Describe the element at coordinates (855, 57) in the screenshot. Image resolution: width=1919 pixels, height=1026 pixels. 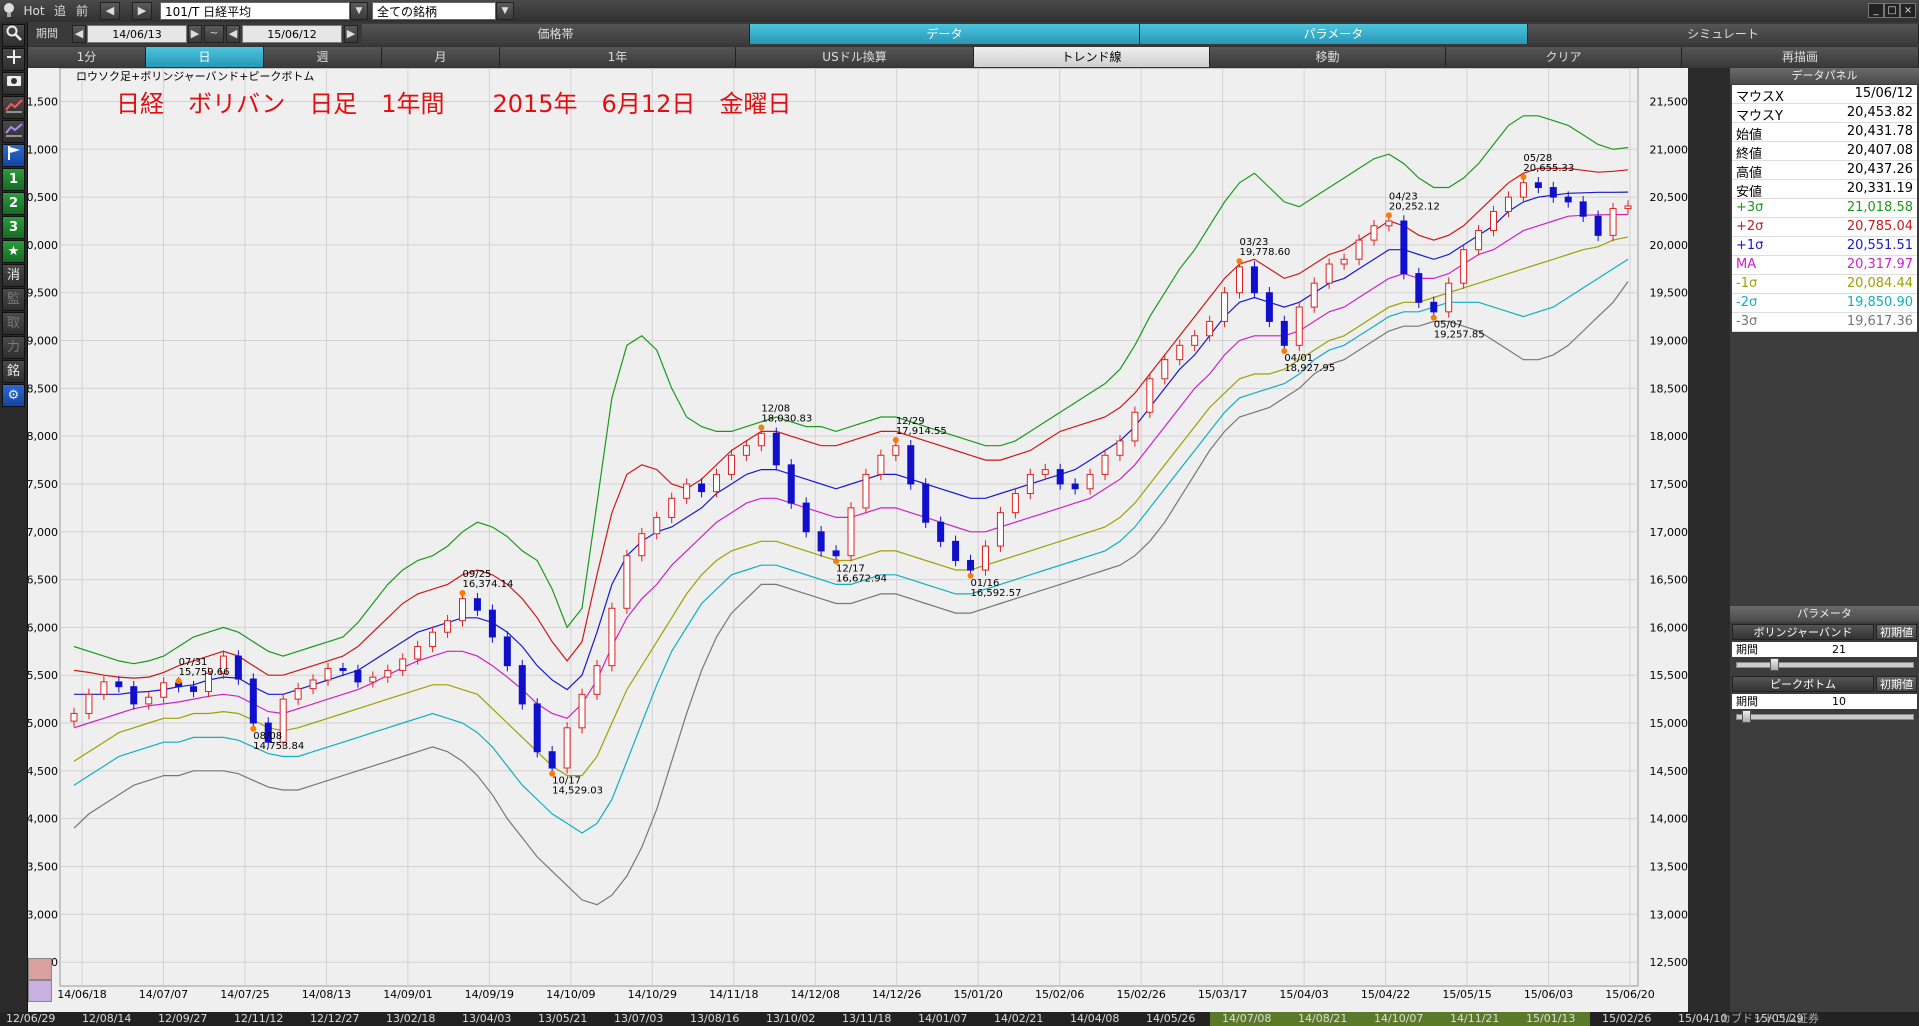
I see `usd-conversion-button: USドル換算` at that location.